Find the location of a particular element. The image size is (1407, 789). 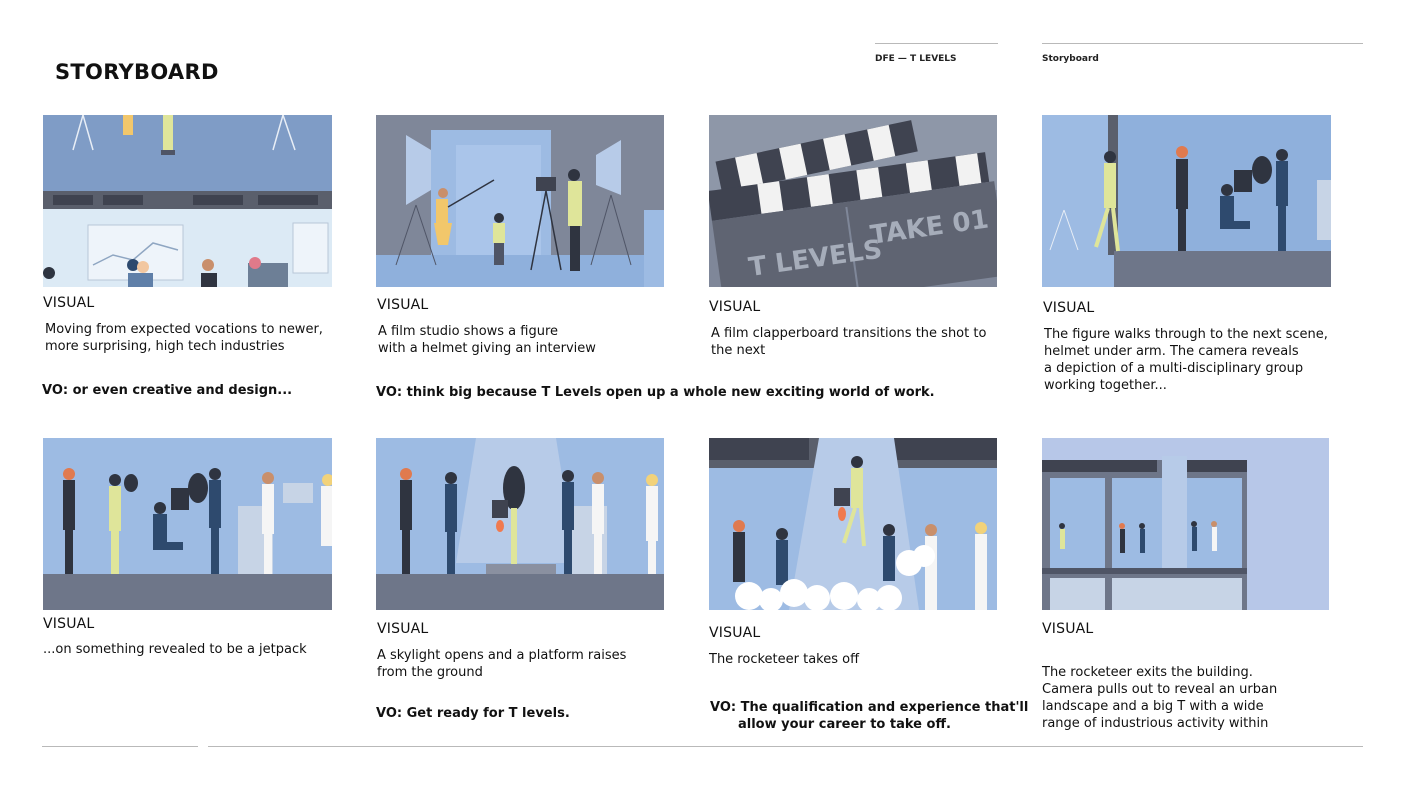

header-rule-right is located at coordinates (1202, 43).